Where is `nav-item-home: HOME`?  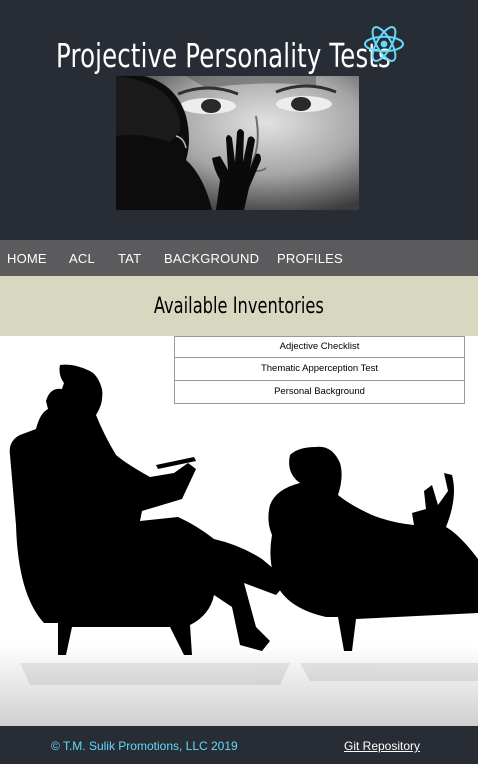 nav-item-home: HOME is located at coordinates (27, 258).